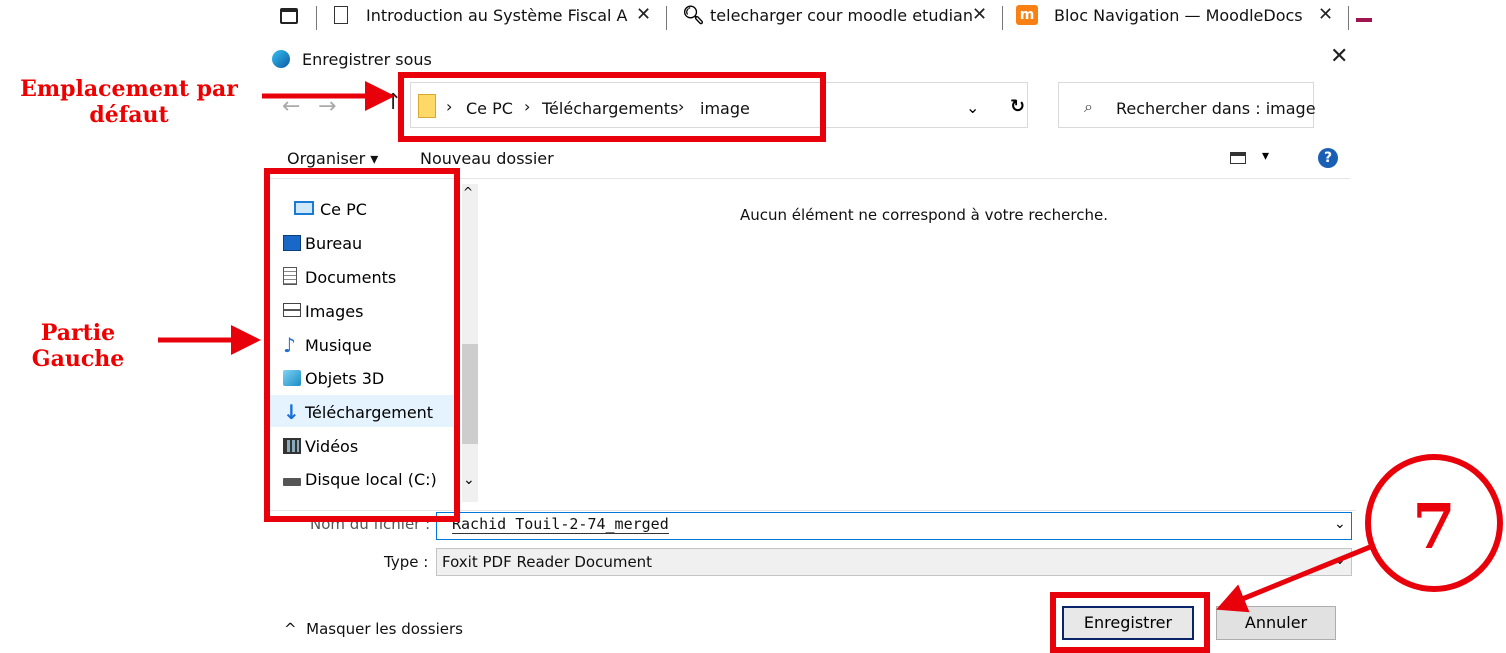 This screenshot has height=653, width=1506. What do you see at coordinates (1296, 577) in the screenshot?
I see `step-arrow` at bounding box center [1296, 577].